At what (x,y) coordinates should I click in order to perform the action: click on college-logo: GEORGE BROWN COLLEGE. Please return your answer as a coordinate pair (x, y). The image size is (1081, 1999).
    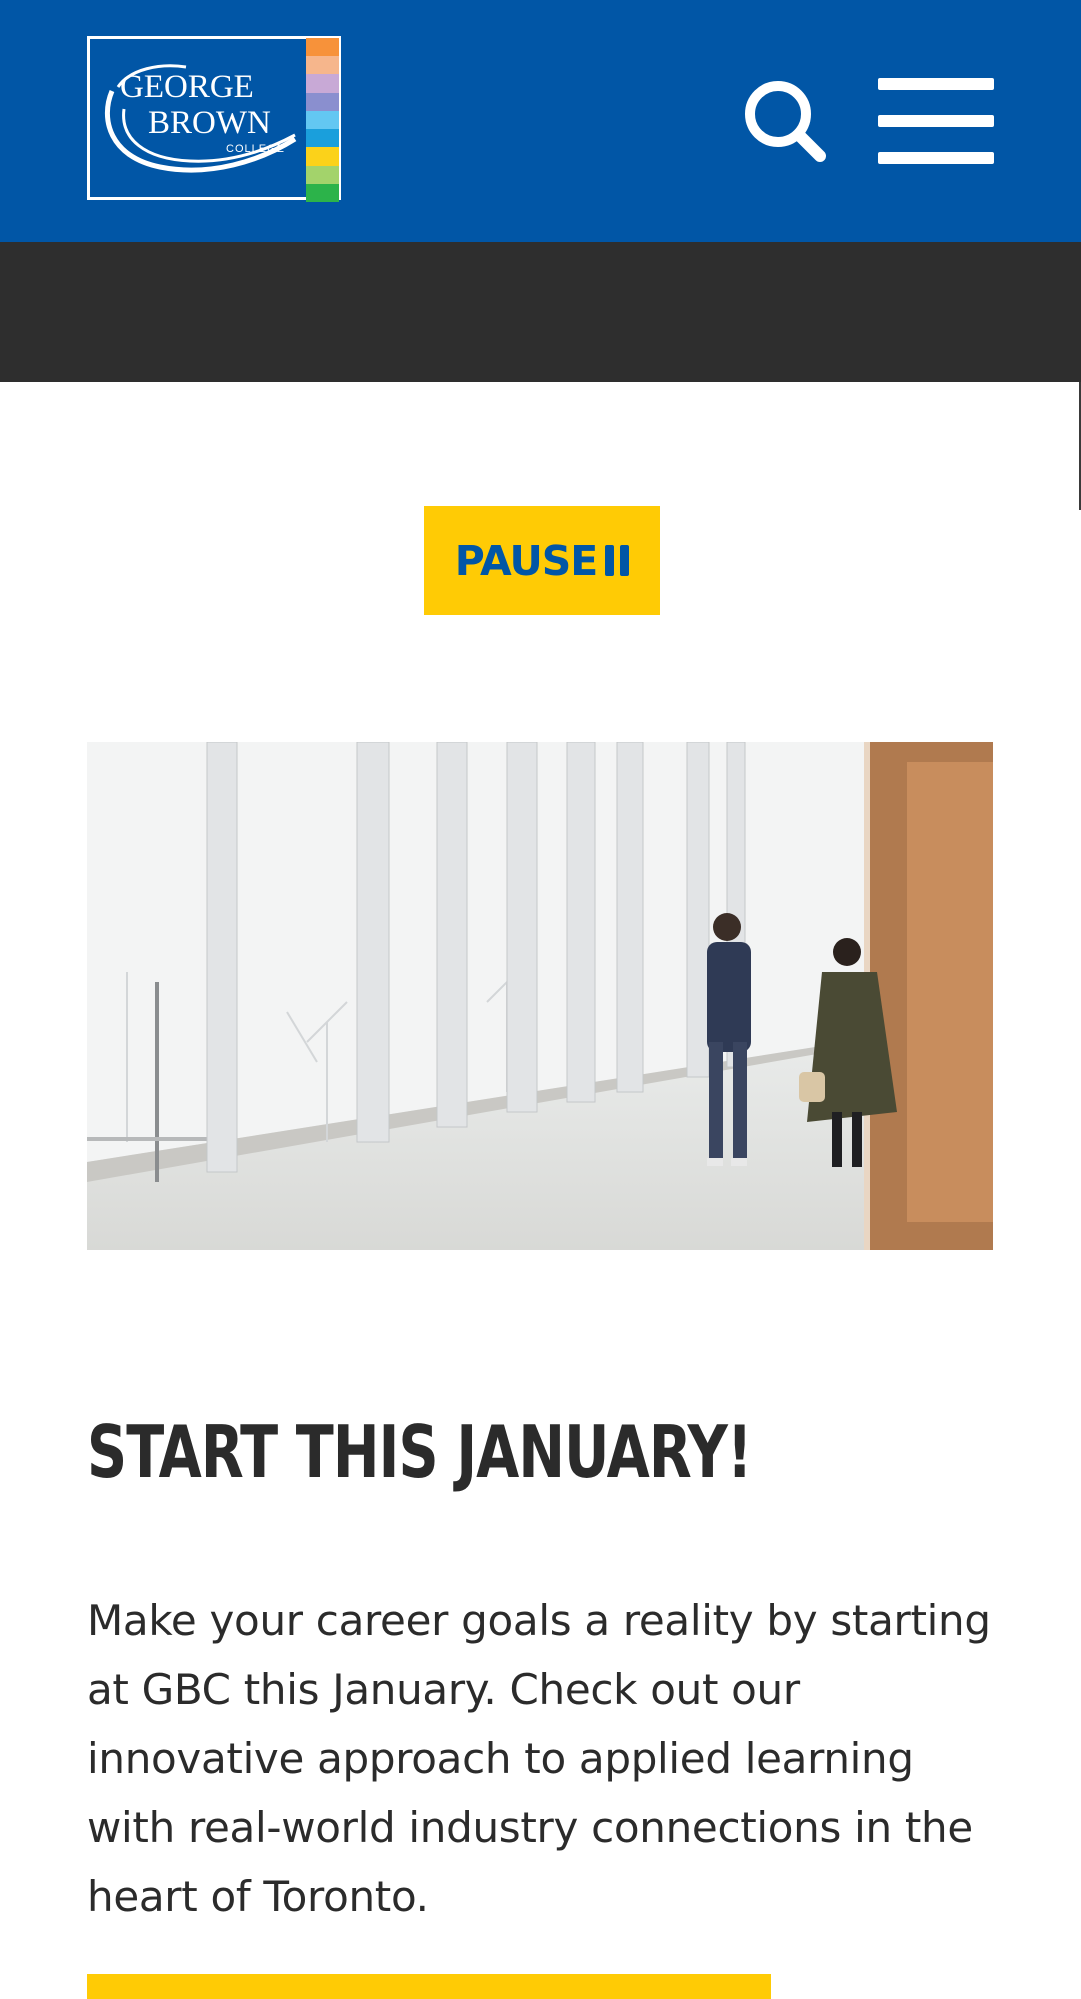
    Looking at the image, I should click on (214, 119).